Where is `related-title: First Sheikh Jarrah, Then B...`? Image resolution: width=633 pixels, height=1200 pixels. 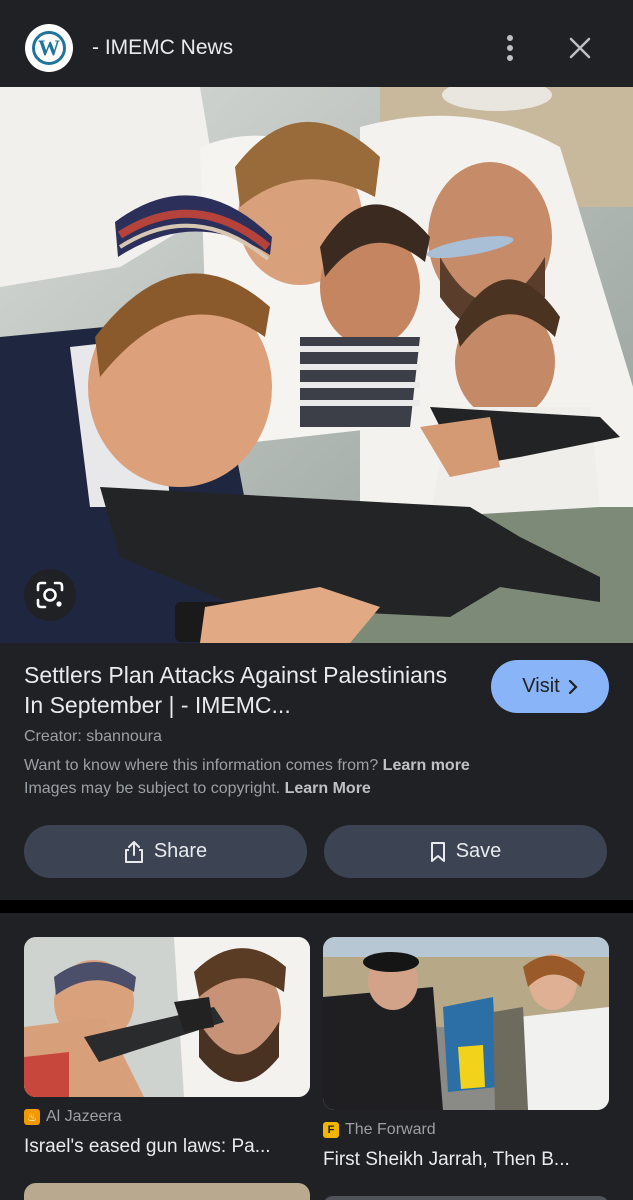
related-title: First Sheikh Jarrah, Then B... is located at coordinates (446, 1160).